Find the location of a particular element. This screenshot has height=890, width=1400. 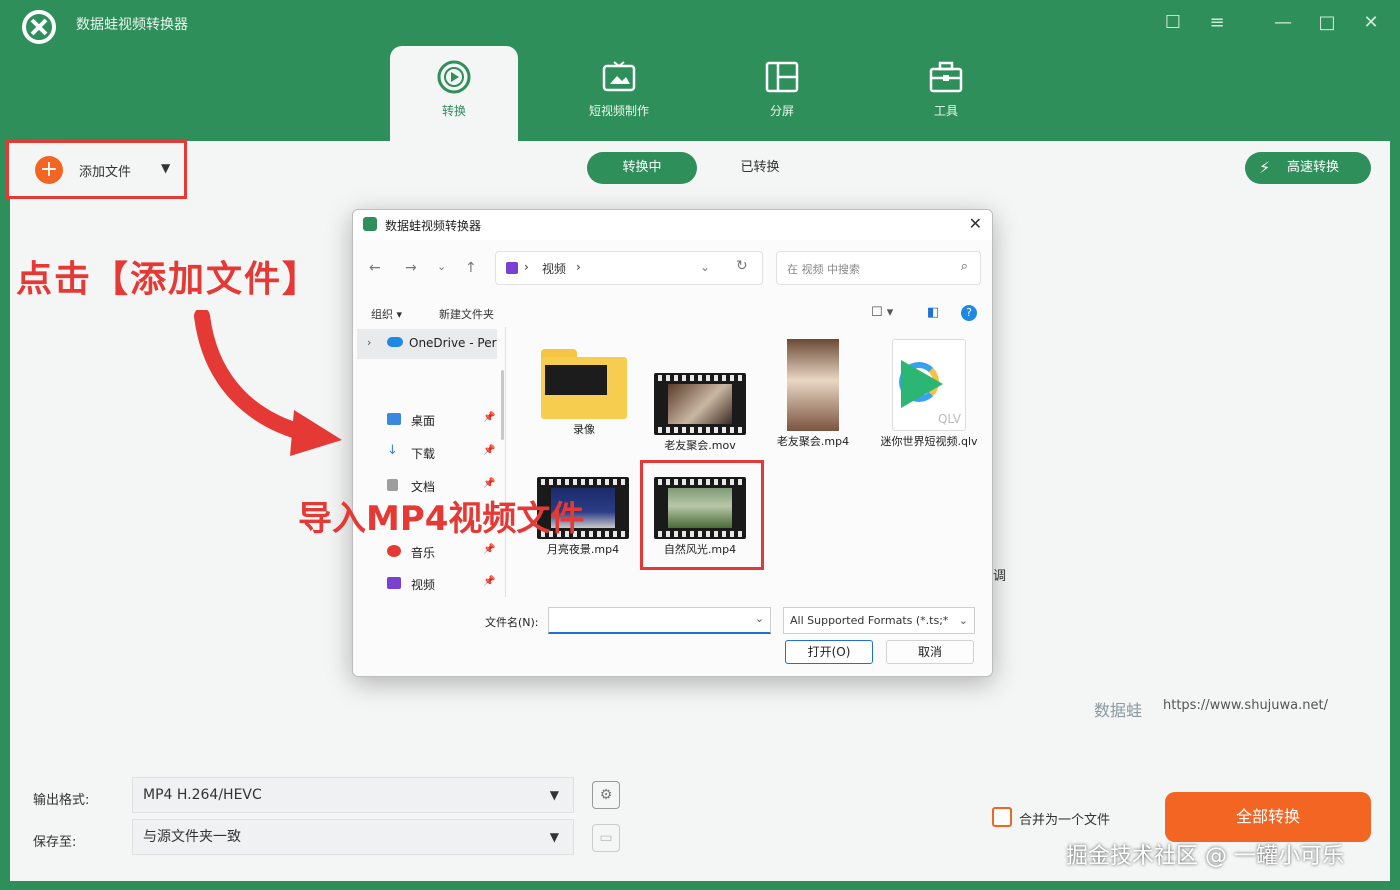

merge-label: 合并为一个文件 is located at coordinates (1065, 820).